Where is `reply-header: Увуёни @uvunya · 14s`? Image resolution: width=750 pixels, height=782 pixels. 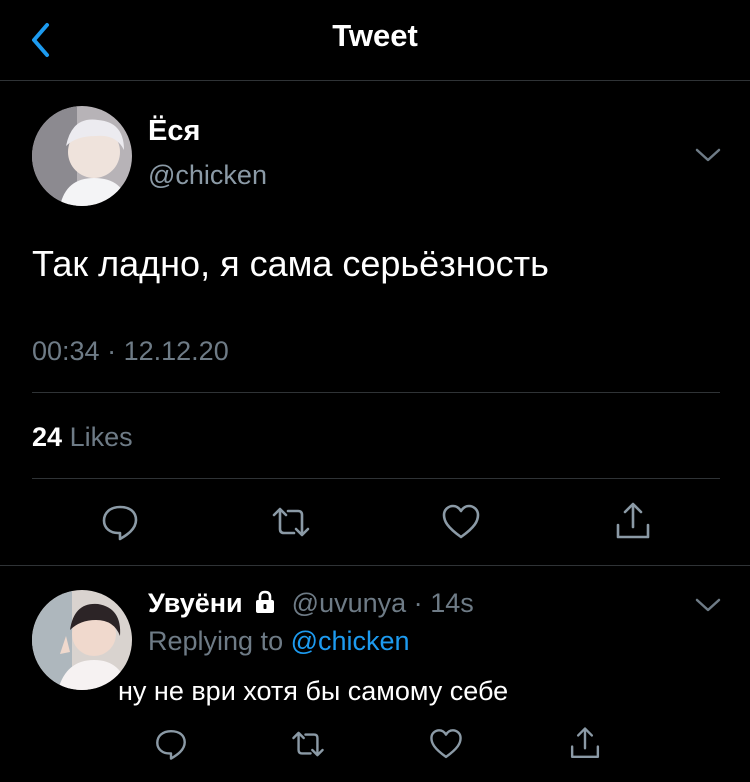
reply-header: Увуёни @uvunya · 14s is located at coordinates (311, 603).